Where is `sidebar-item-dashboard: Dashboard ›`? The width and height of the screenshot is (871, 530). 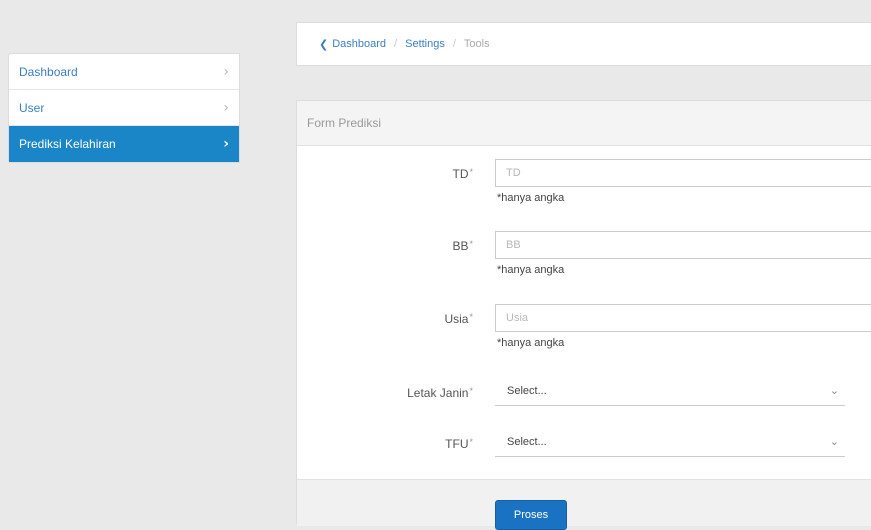
sidebar-item-dashboard: Dashboard › is located at coordinates (124, 72).